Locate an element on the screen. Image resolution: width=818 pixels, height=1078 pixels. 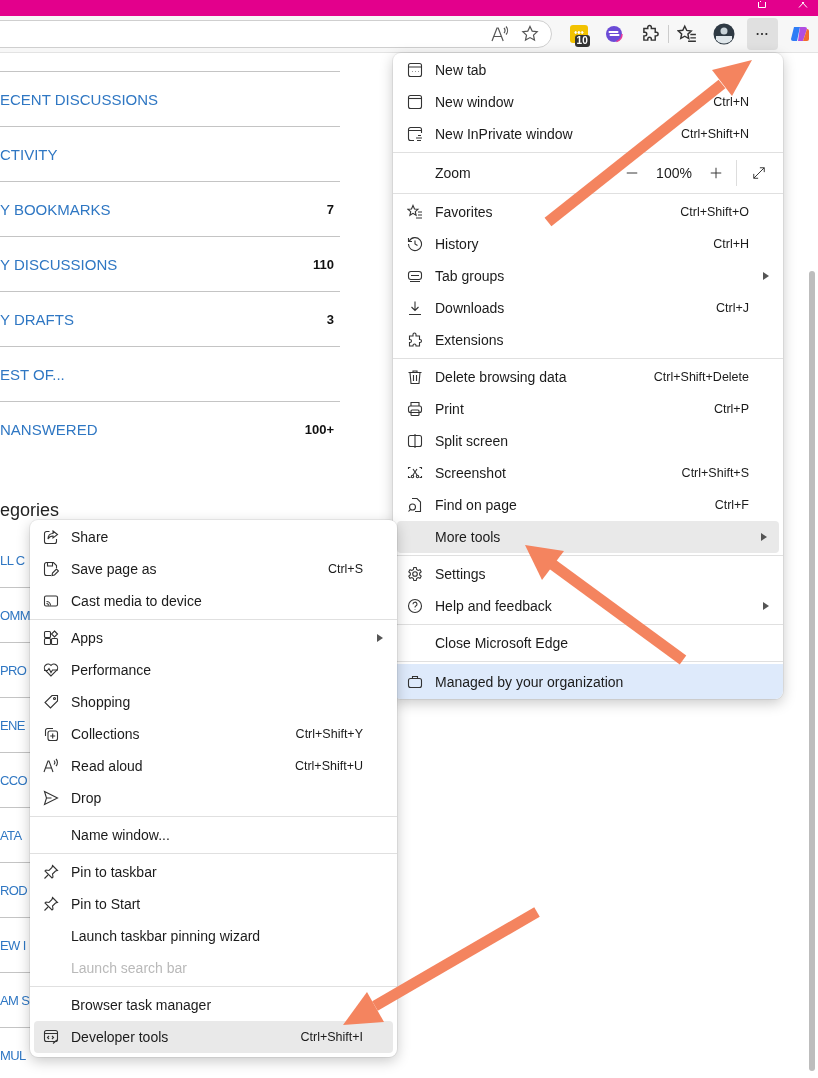
menu-item: Split screen is located at coordinates (588, 441).